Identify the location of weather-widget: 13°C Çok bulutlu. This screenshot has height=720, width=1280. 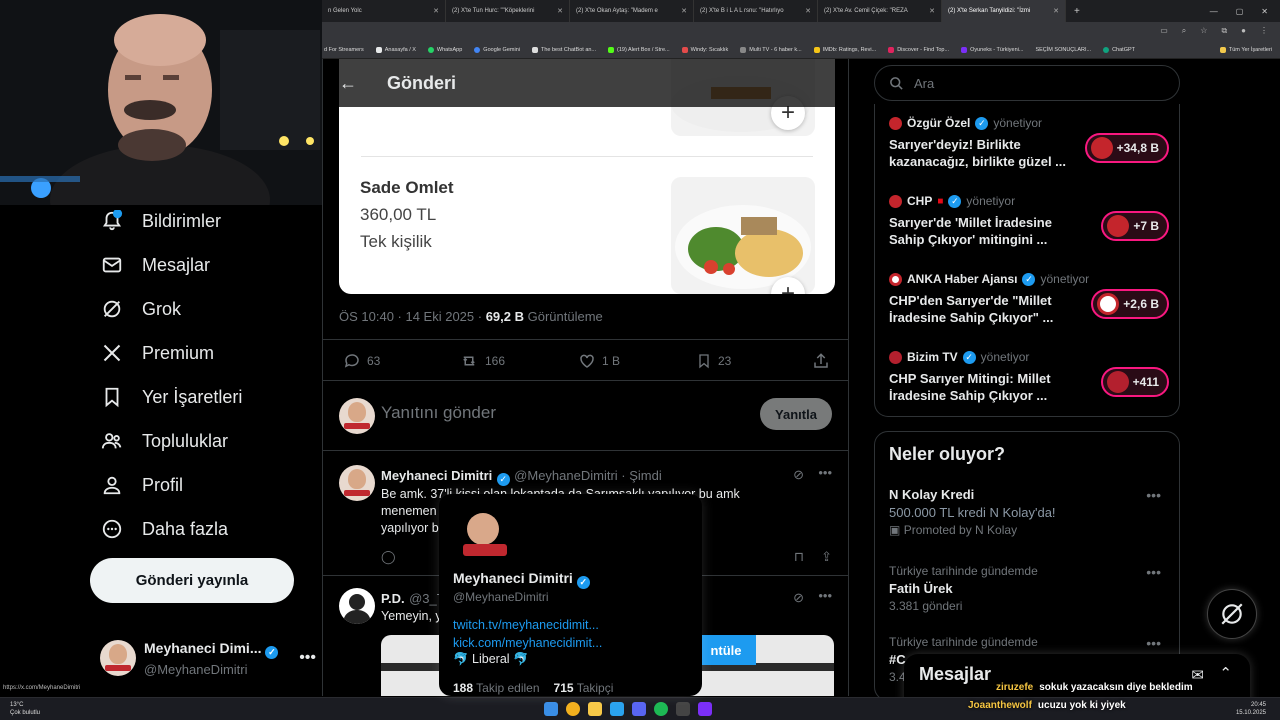
(25, 709).